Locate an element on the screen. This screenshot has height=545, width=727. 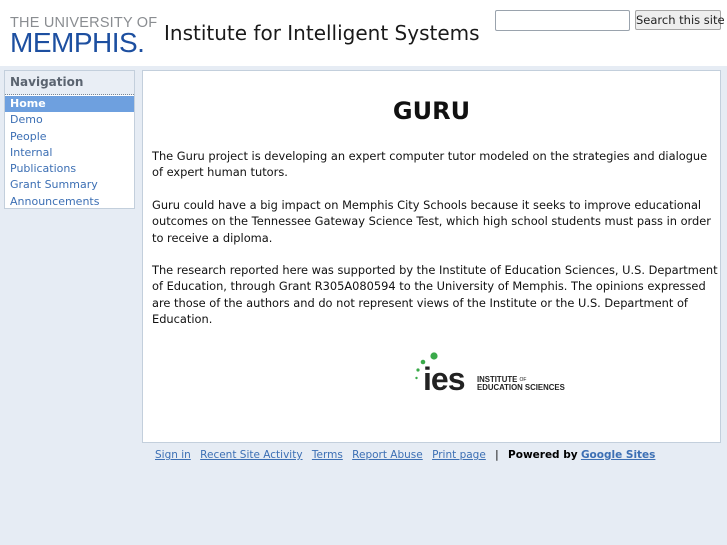
university-of-memphis-logo: THE UNIVERSITY OF MEMPHIS. is located at coordinates (83, 37).